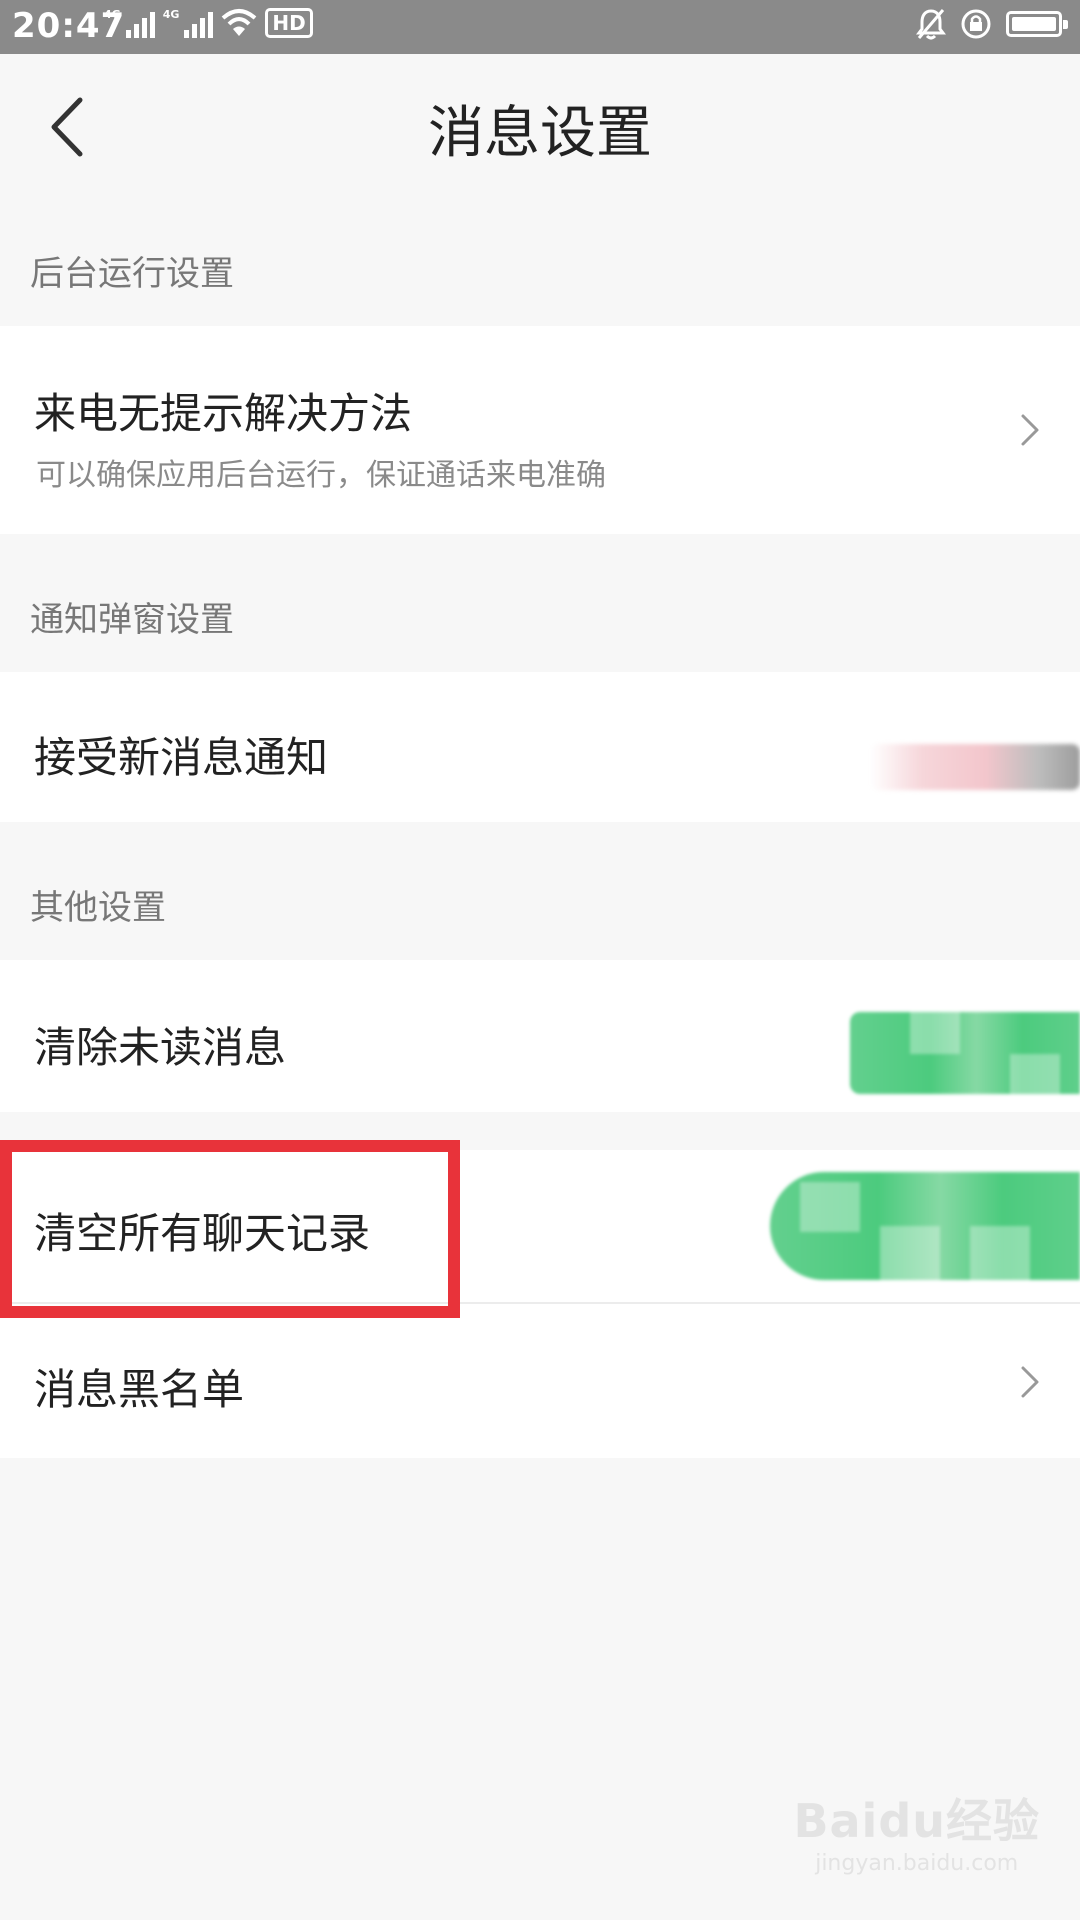  I want to click on toggle-switch-blurred, so click(975, 767).